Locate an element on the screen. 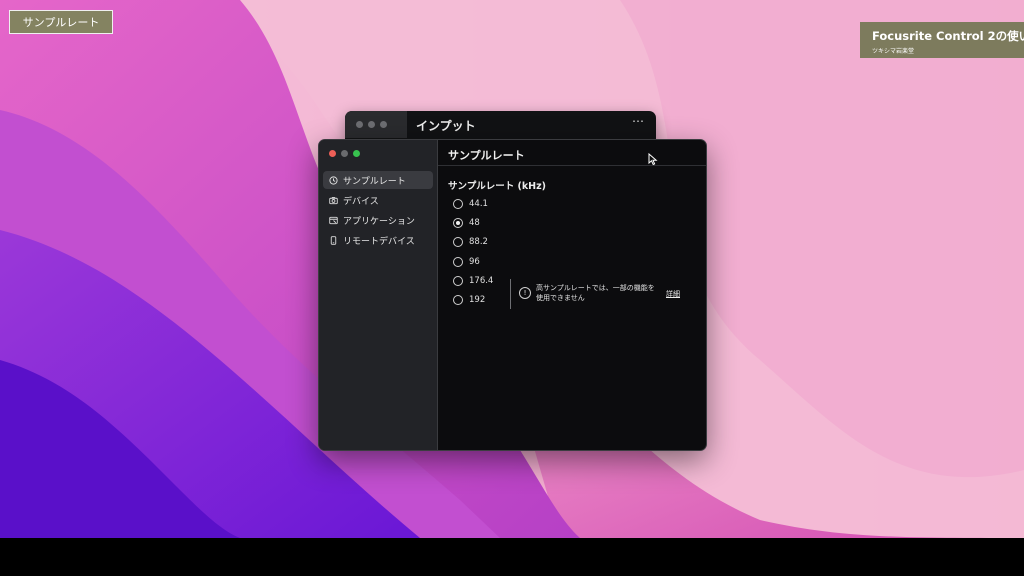 Image resolution: width=1024 pixels, height=576 pixels. sidebar-item-label: アプリケーション is located at coordinates (379, 221).